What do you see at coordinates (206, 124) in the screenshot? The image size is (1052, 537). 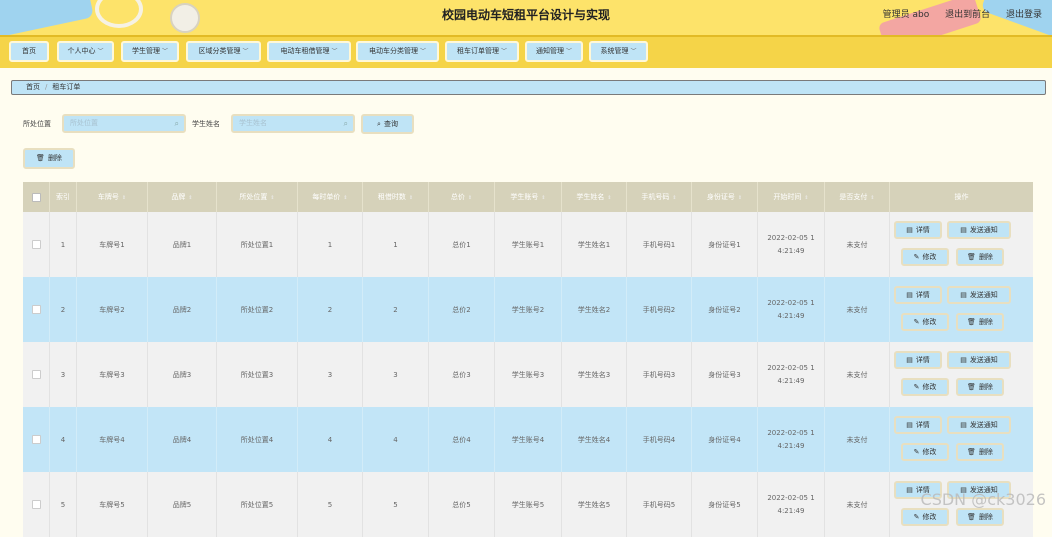 I see `student-name-label: 学生姓名` at bounding box center [206, 124].